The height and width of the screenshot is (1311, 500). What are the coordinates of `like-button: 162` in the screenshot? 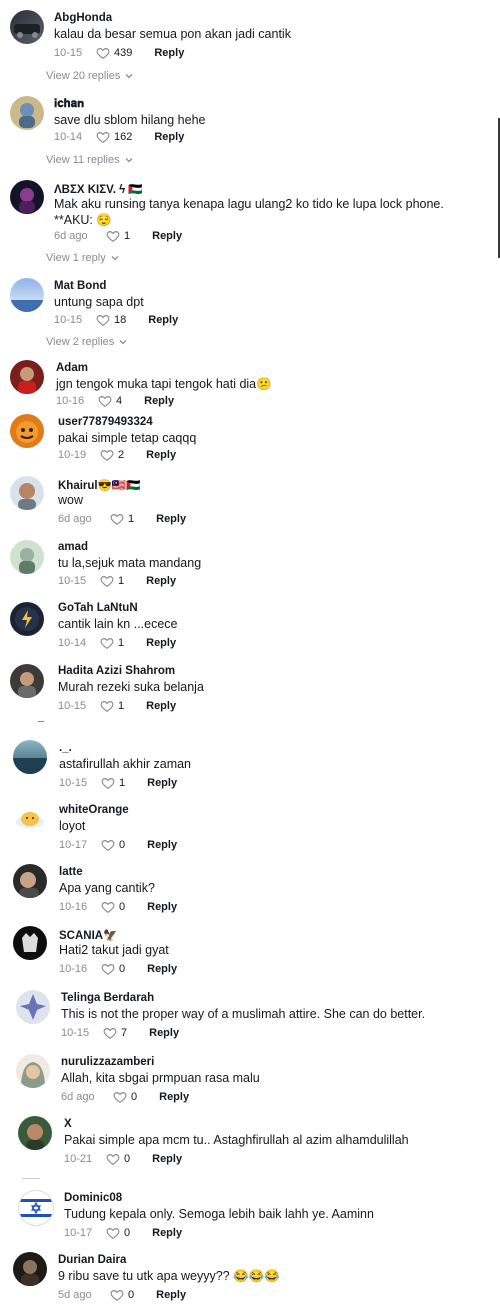 It's located at (125, 137).